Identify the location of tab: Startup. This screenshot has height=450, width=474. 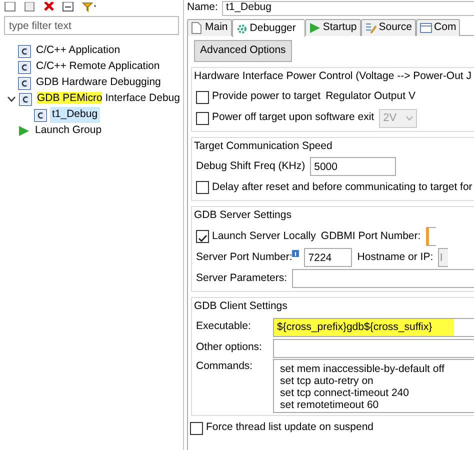
(332, 27).